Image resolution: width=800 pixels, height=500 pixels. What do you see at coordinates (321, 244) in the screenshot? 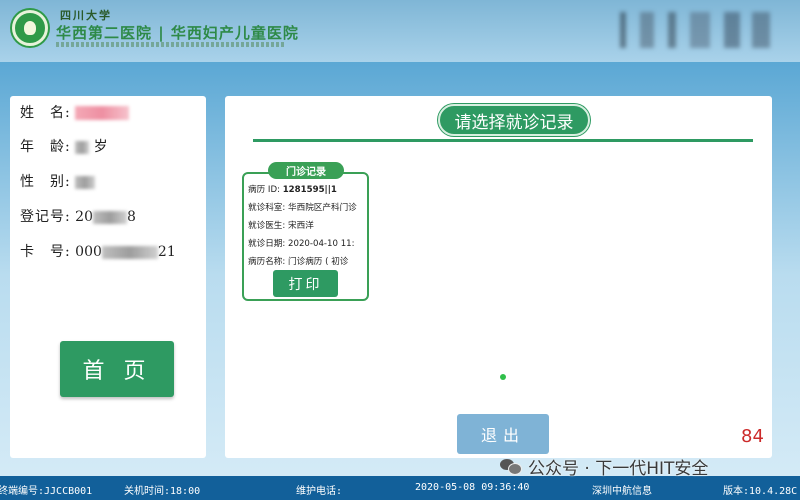
I see `visit-date-value: 2020-04-10 11:` at bounding box center [321, 244].